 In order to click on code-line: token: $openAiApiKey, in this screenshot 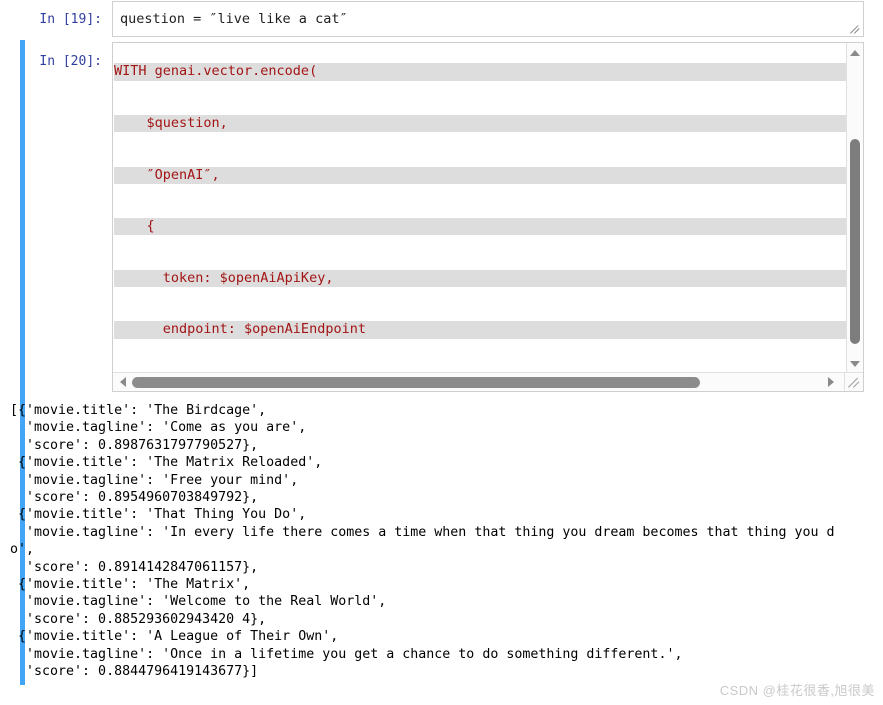, I will do `click(480, 278)`.